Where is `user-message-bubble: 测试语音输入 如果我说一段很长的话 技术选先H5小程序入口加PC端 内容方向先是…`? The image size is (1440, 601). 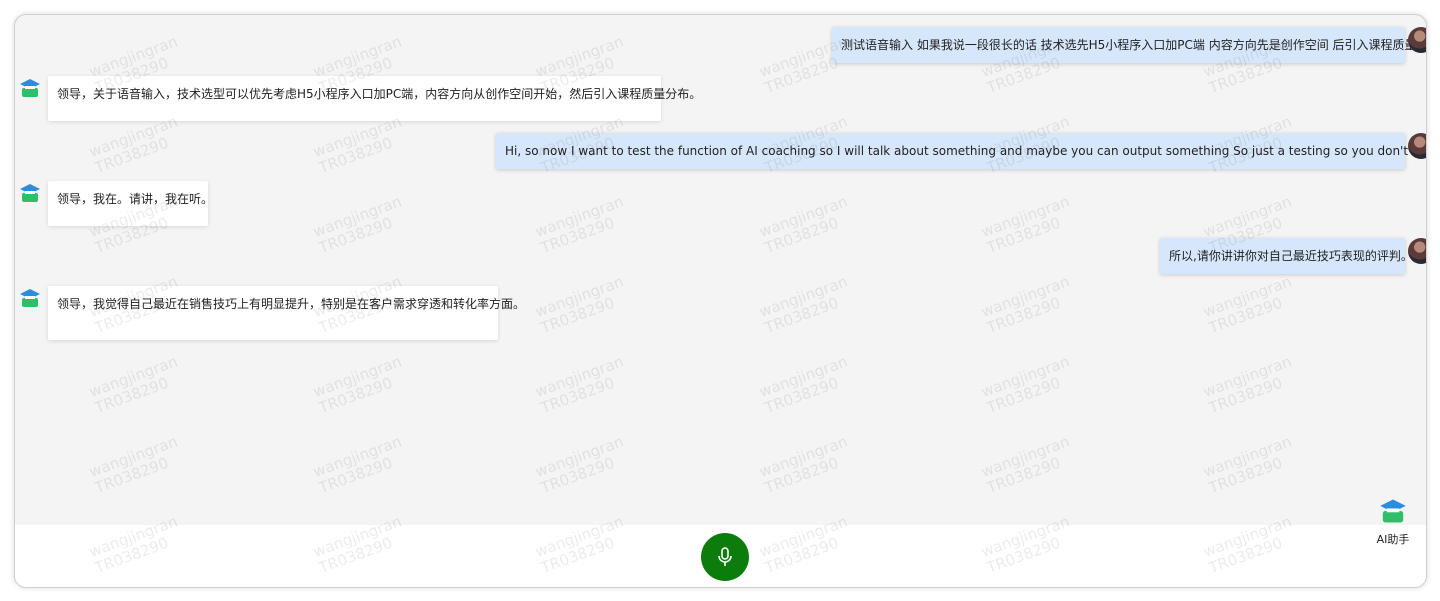
user-message-bubble: 测试语音输入 如果我说一段很长的话 技术选先H5小程序入口加PC端 内容方向先是… is located at coordinates (1129, 45).